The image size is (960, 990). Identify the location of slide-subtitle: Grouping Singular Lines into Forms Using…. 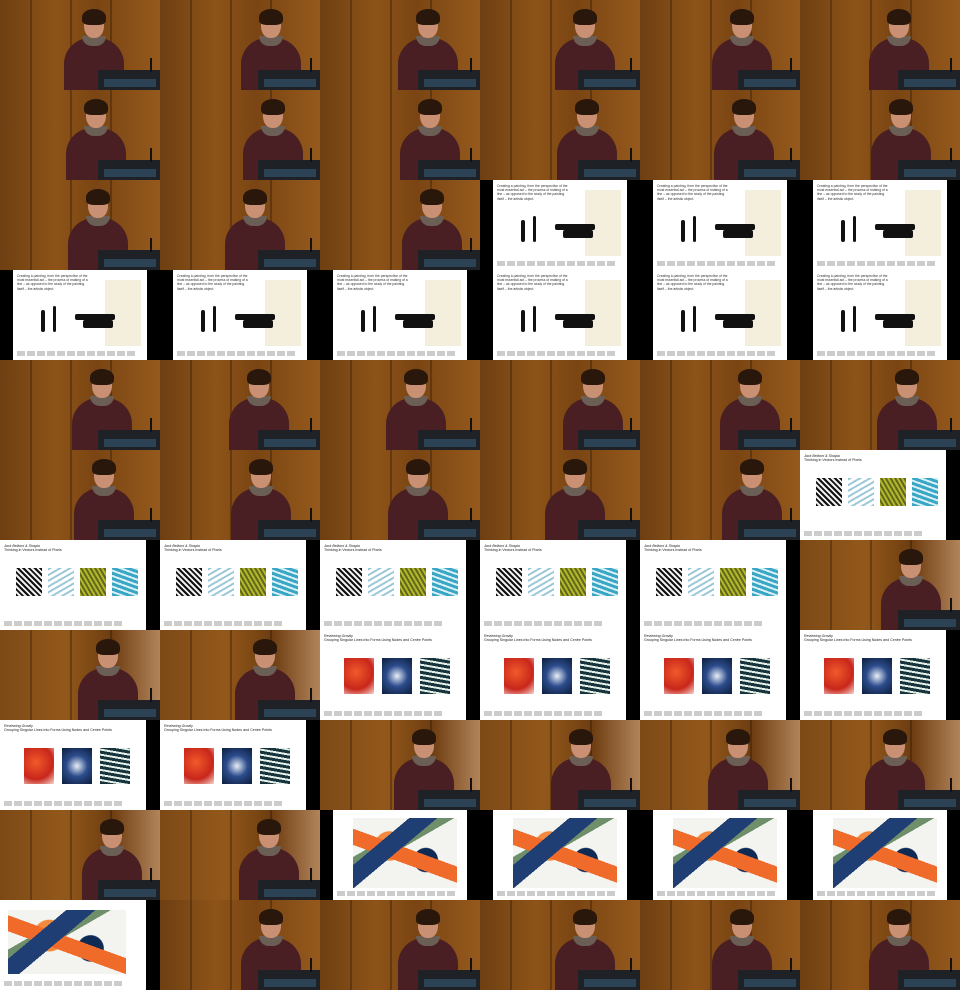
(858, 640).